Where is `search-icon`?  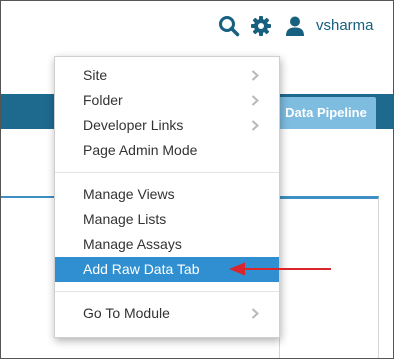 search-icon is located at coordinates (229, 26).